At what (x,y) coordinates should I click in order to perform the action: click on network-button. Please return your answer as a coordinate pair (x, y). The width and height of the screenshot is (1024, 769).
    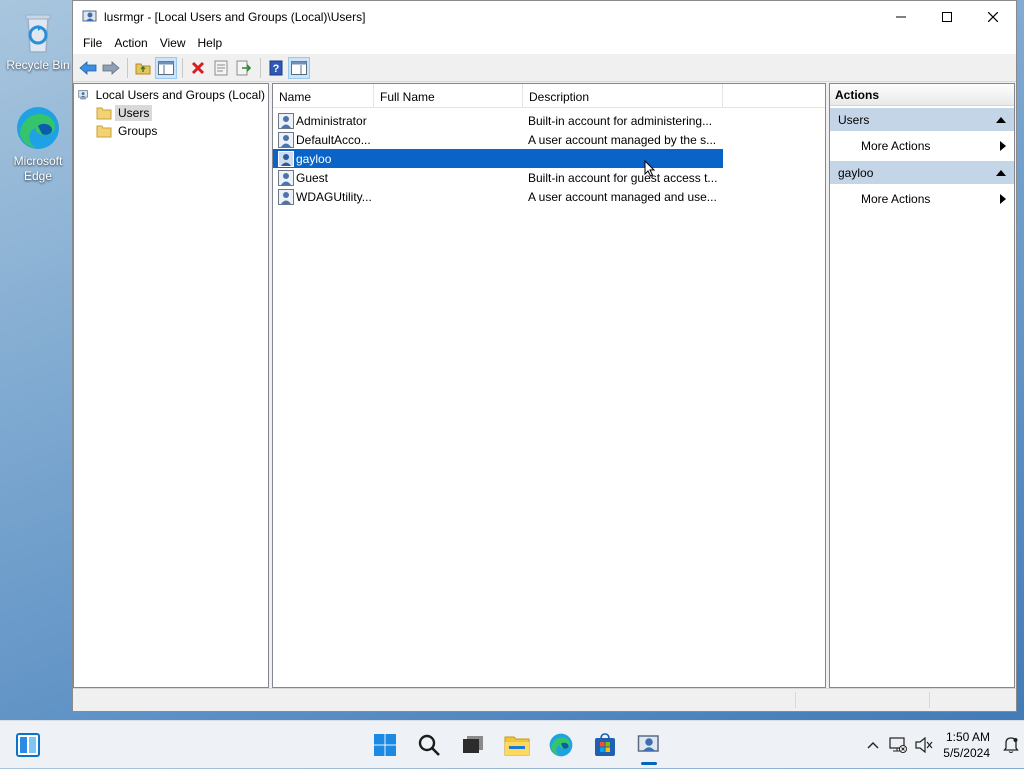
    Looking at the image, I should click on (898, 745).